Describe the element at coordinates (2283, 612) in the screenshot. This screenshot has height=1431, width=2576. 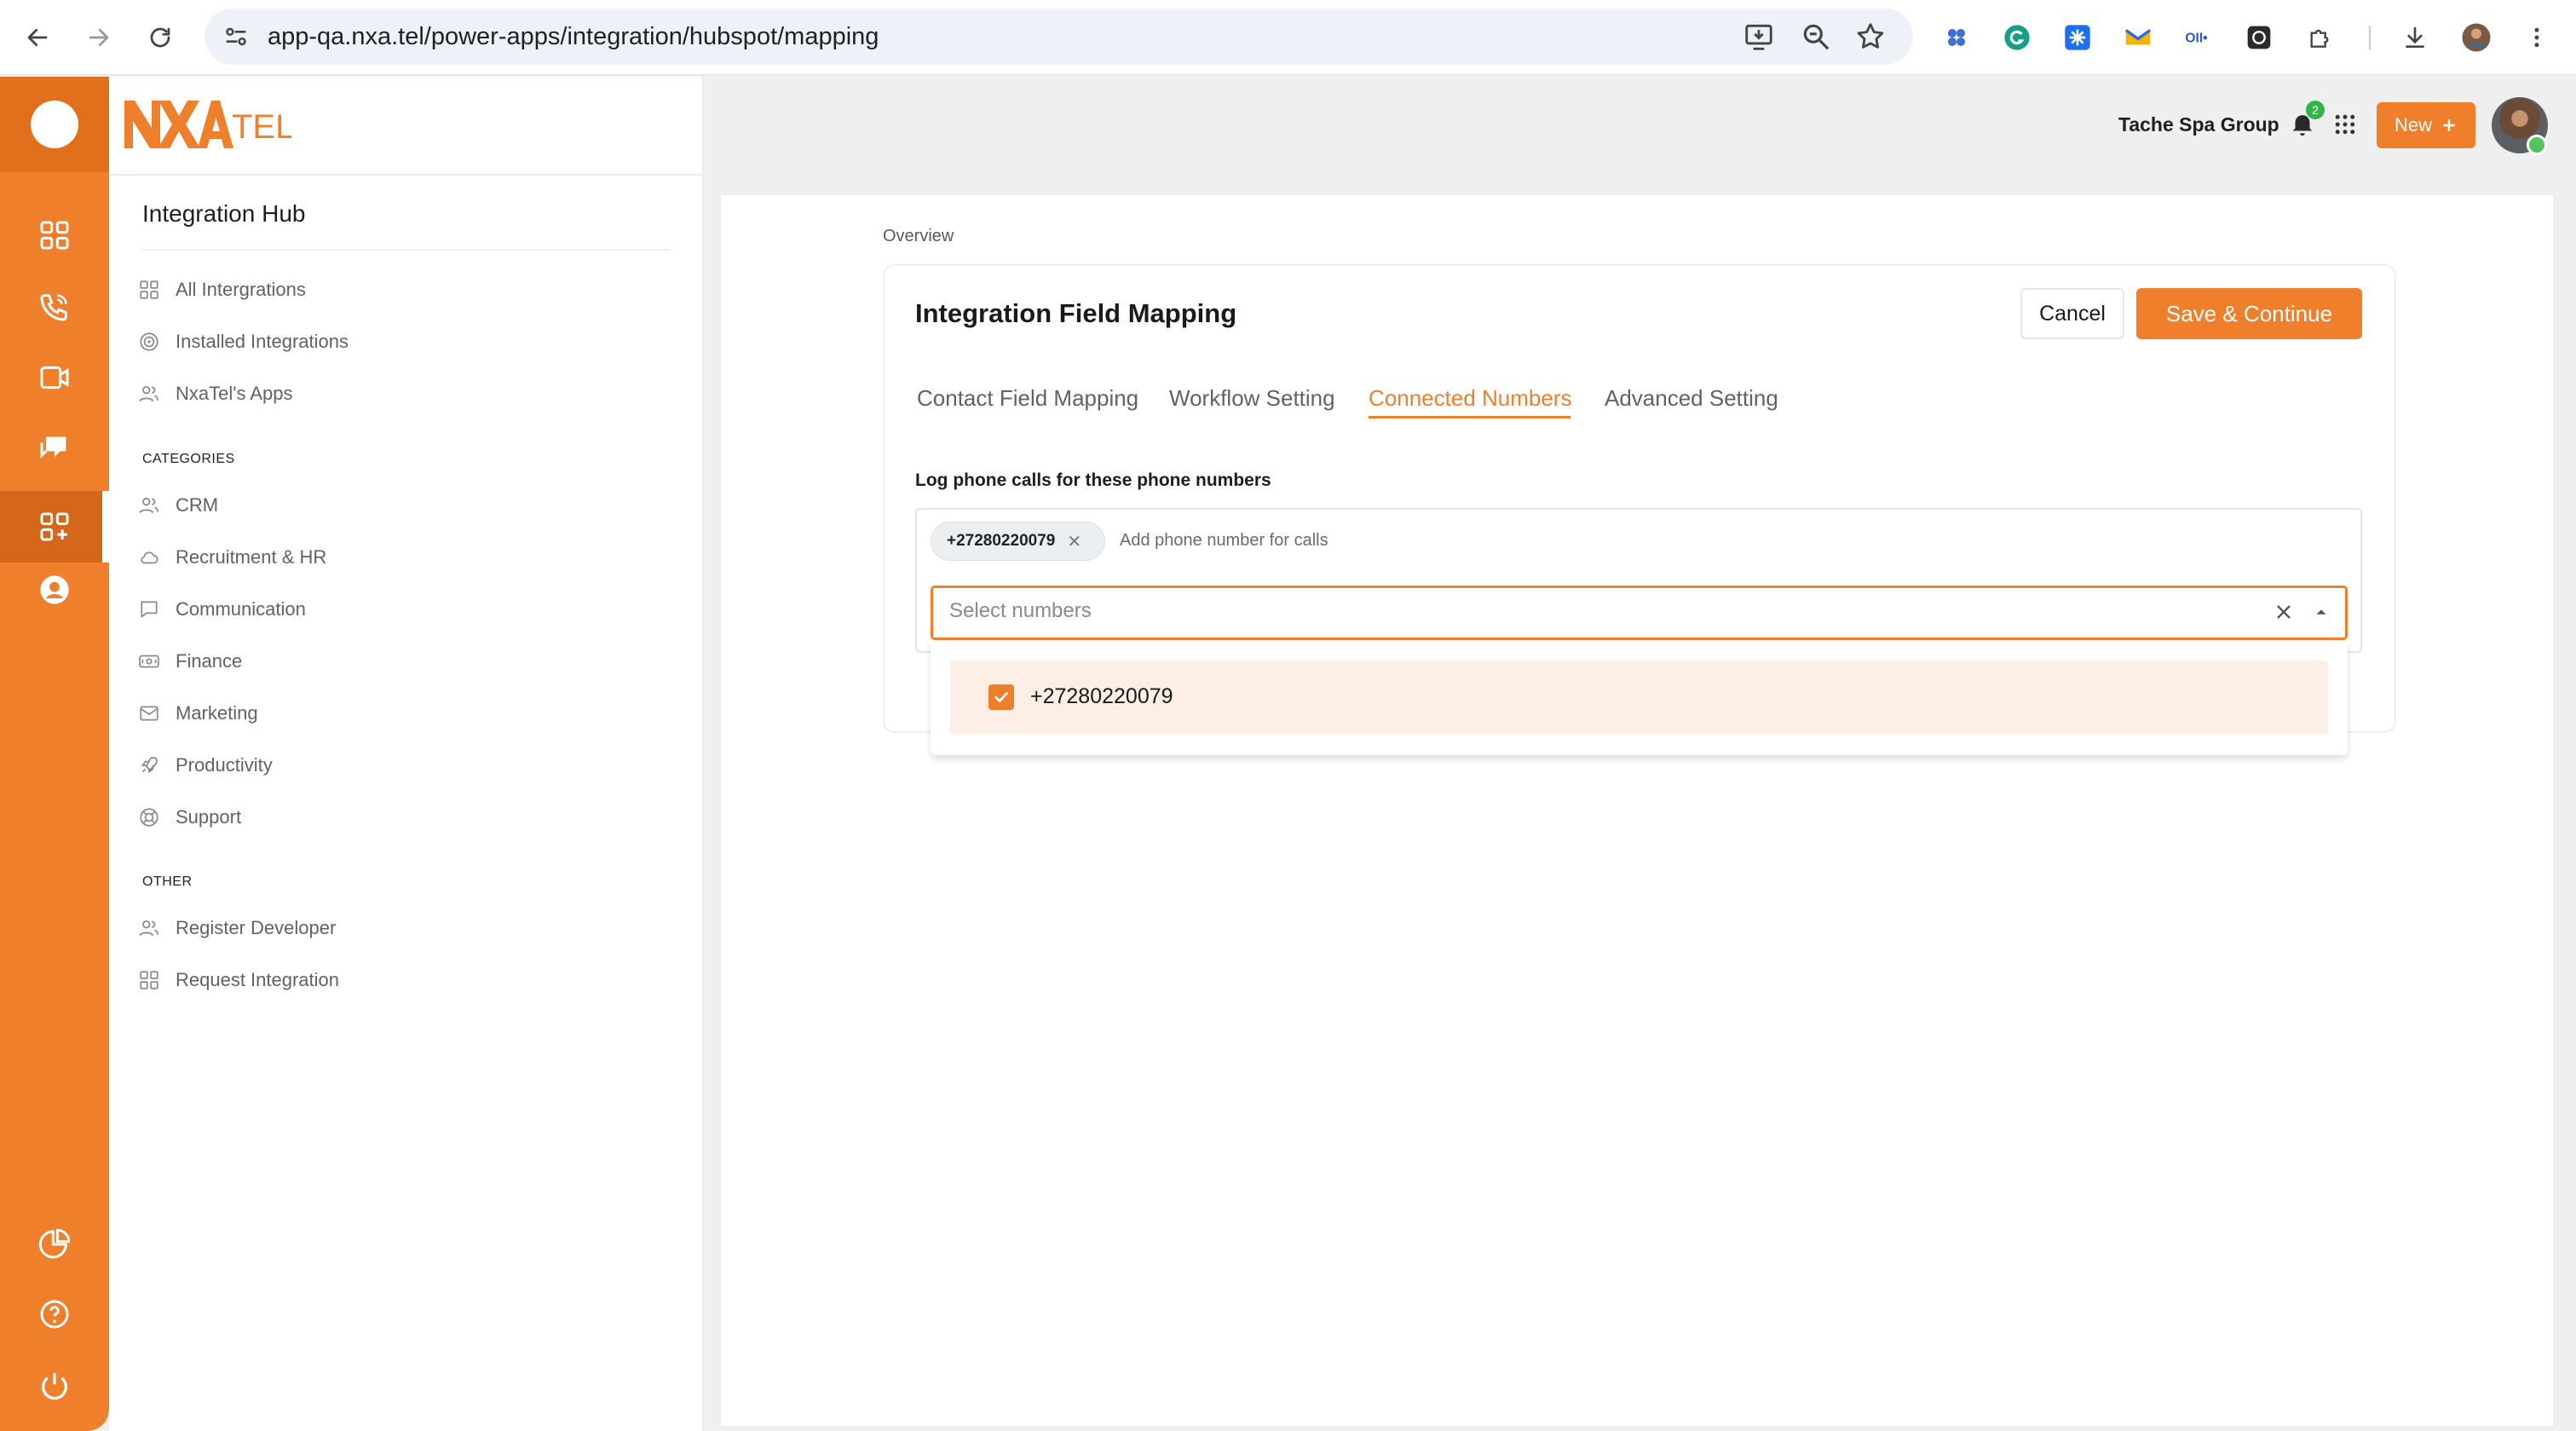
I see `clear-icon` at that location.